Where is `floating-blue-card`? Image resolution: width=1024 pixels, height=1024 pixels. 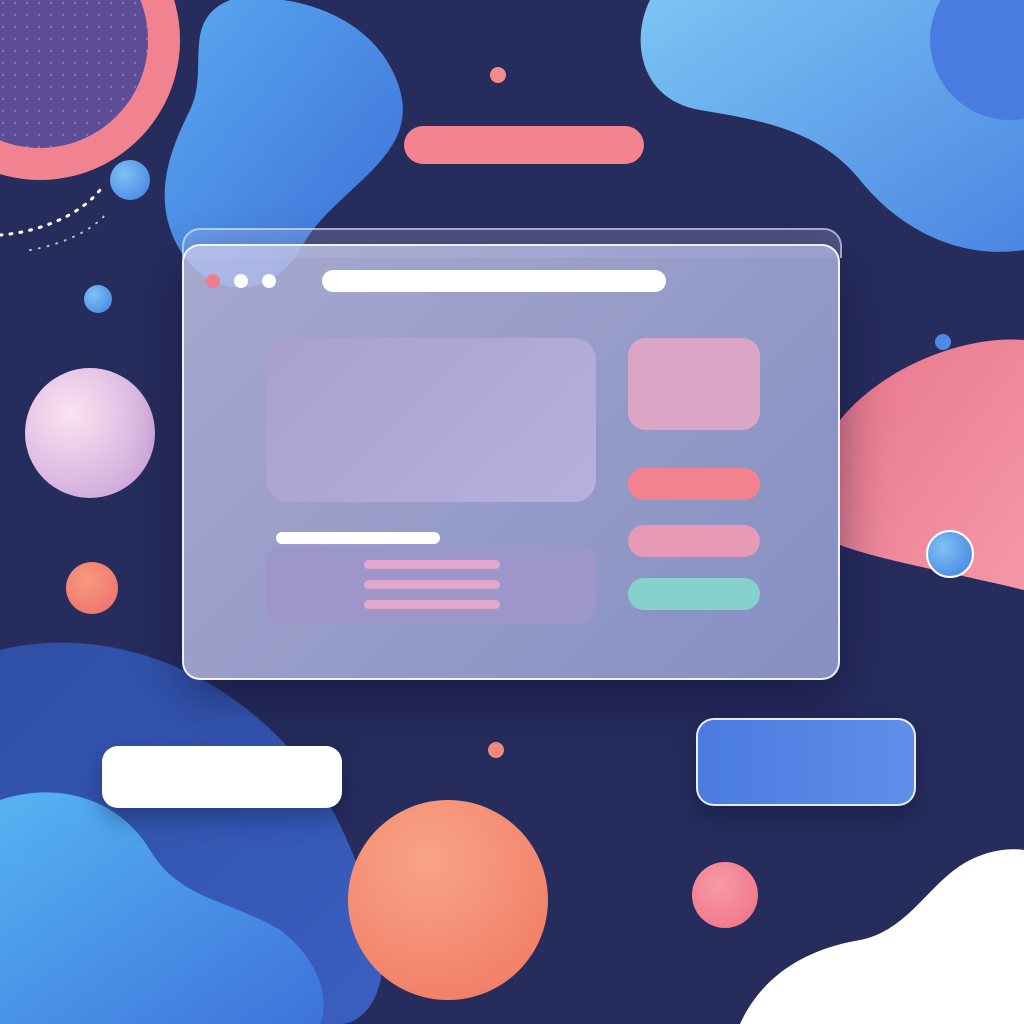 floating-blue-card is located at coordinates (806, 762).